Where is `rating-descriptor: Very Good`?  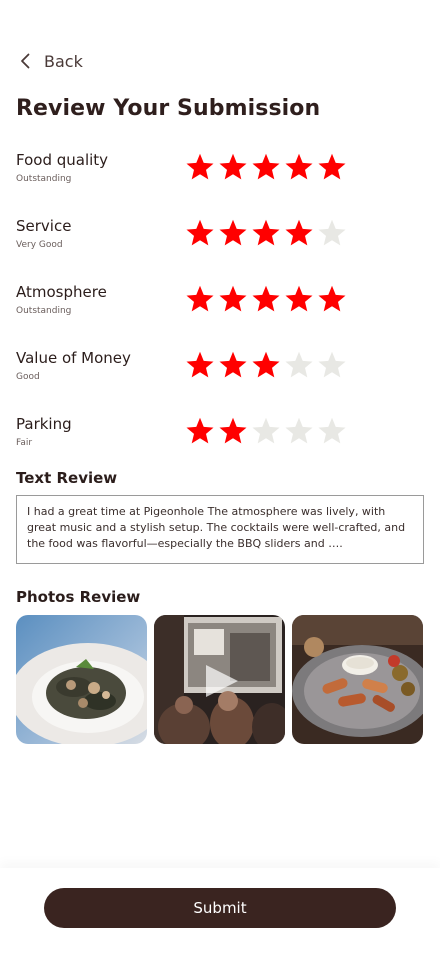
rating-descriptor: Very Good is located at coordinates (39, 245).